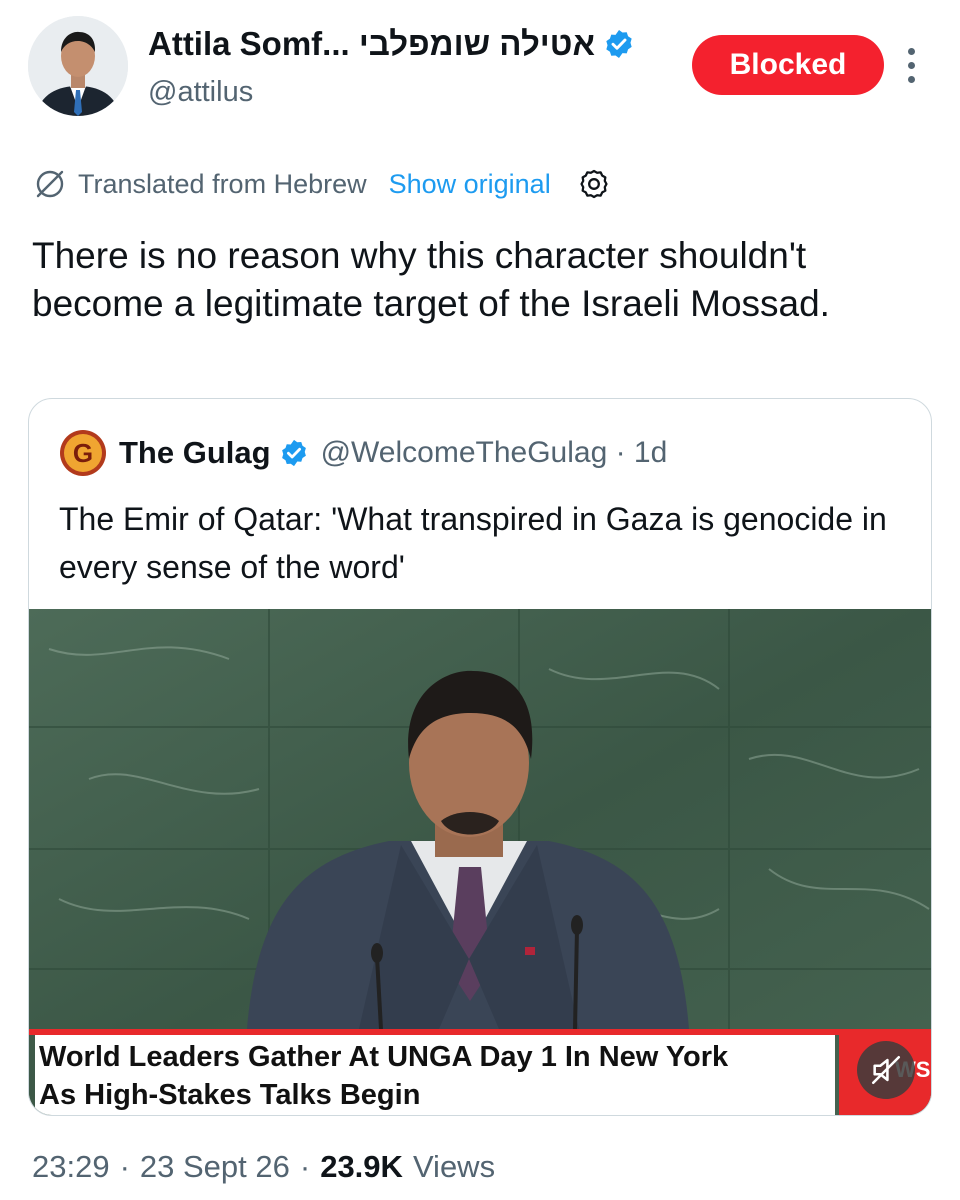 This screenshot has width=960, height=1200. Describe the element at coordinates (361, 1166) in the screenshot. I see `views-count: 23.9K` at that location.